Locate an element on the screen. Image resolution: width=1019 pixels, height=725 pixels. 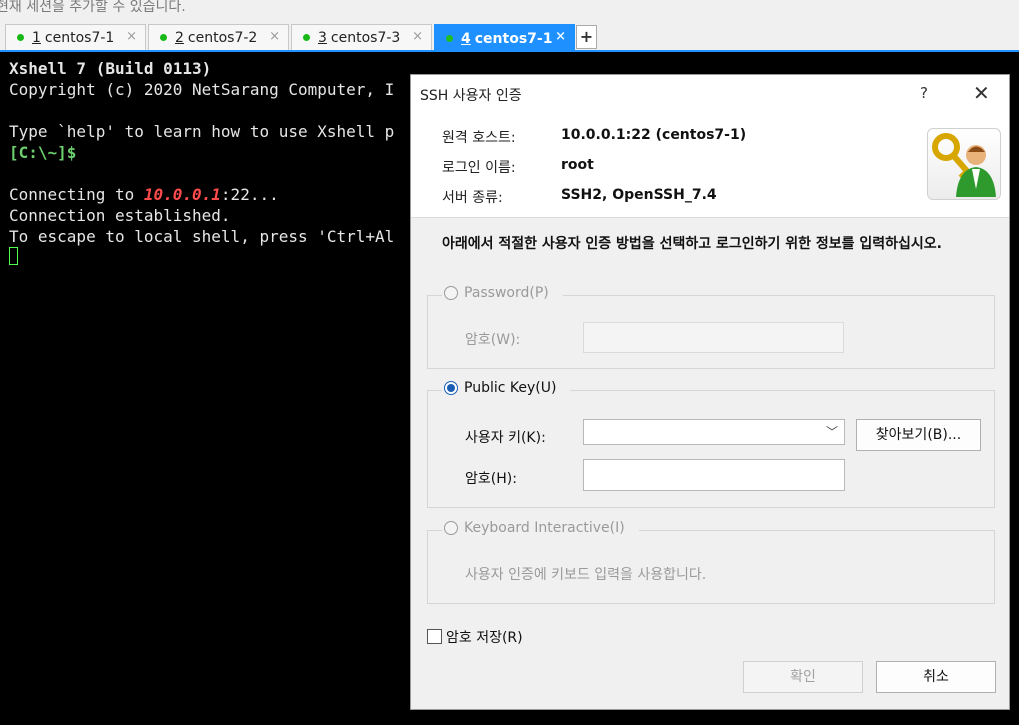
terminal-cursor is located at coordinates (13, 256).